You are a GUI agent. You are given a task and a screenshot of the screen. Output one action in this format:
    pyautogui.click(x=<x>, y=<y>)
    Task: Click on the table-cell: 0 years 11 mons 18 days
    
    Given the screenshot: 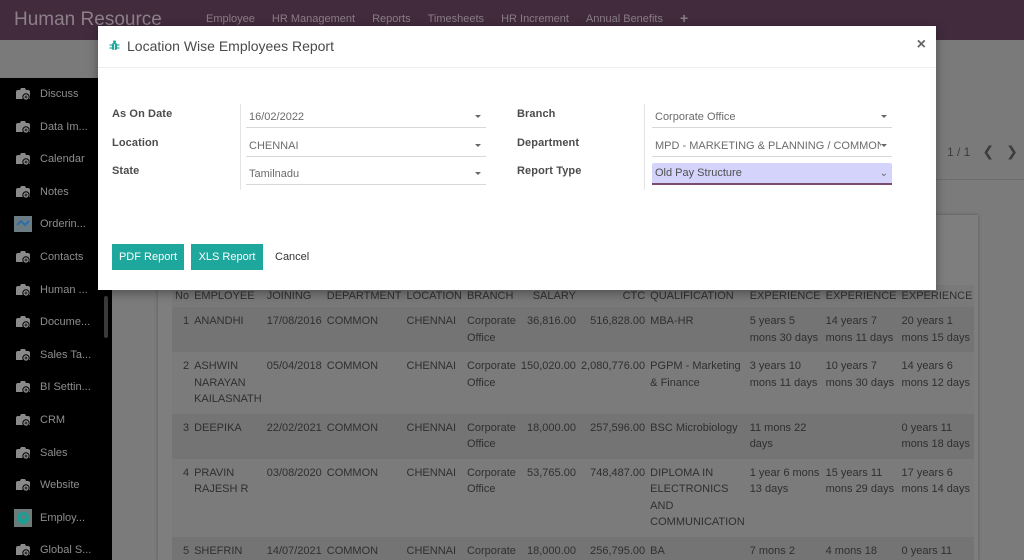 What is the action you would take?
    pyautogui.click(x=936, y=436)
    